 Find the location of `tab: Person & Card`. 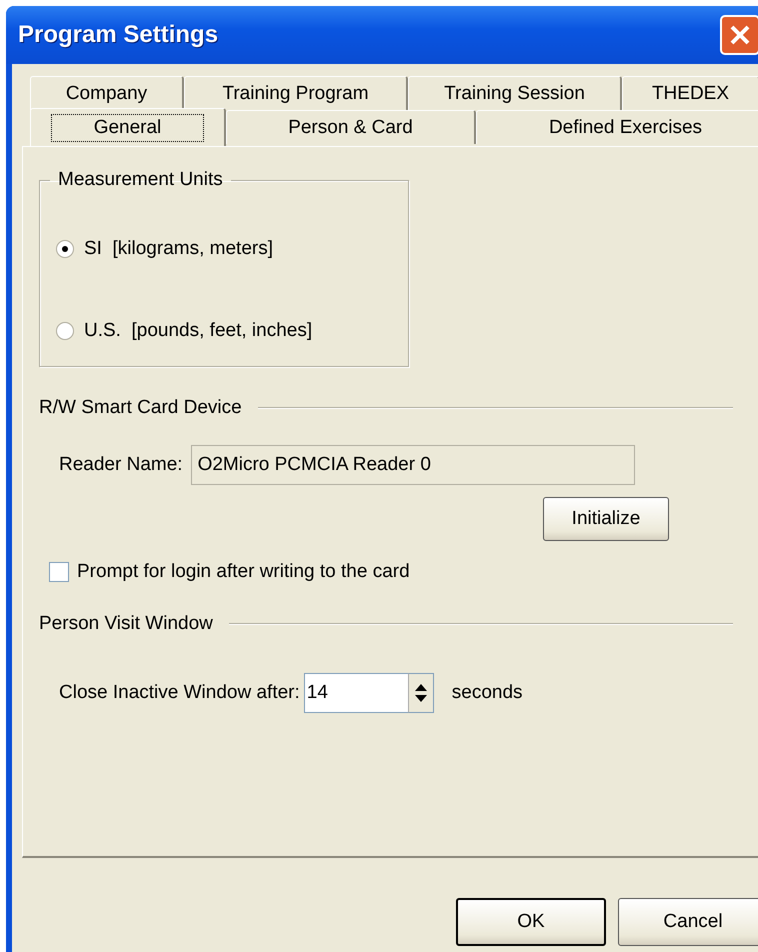

tab: Person & Card is located at coordinates (351, 127).